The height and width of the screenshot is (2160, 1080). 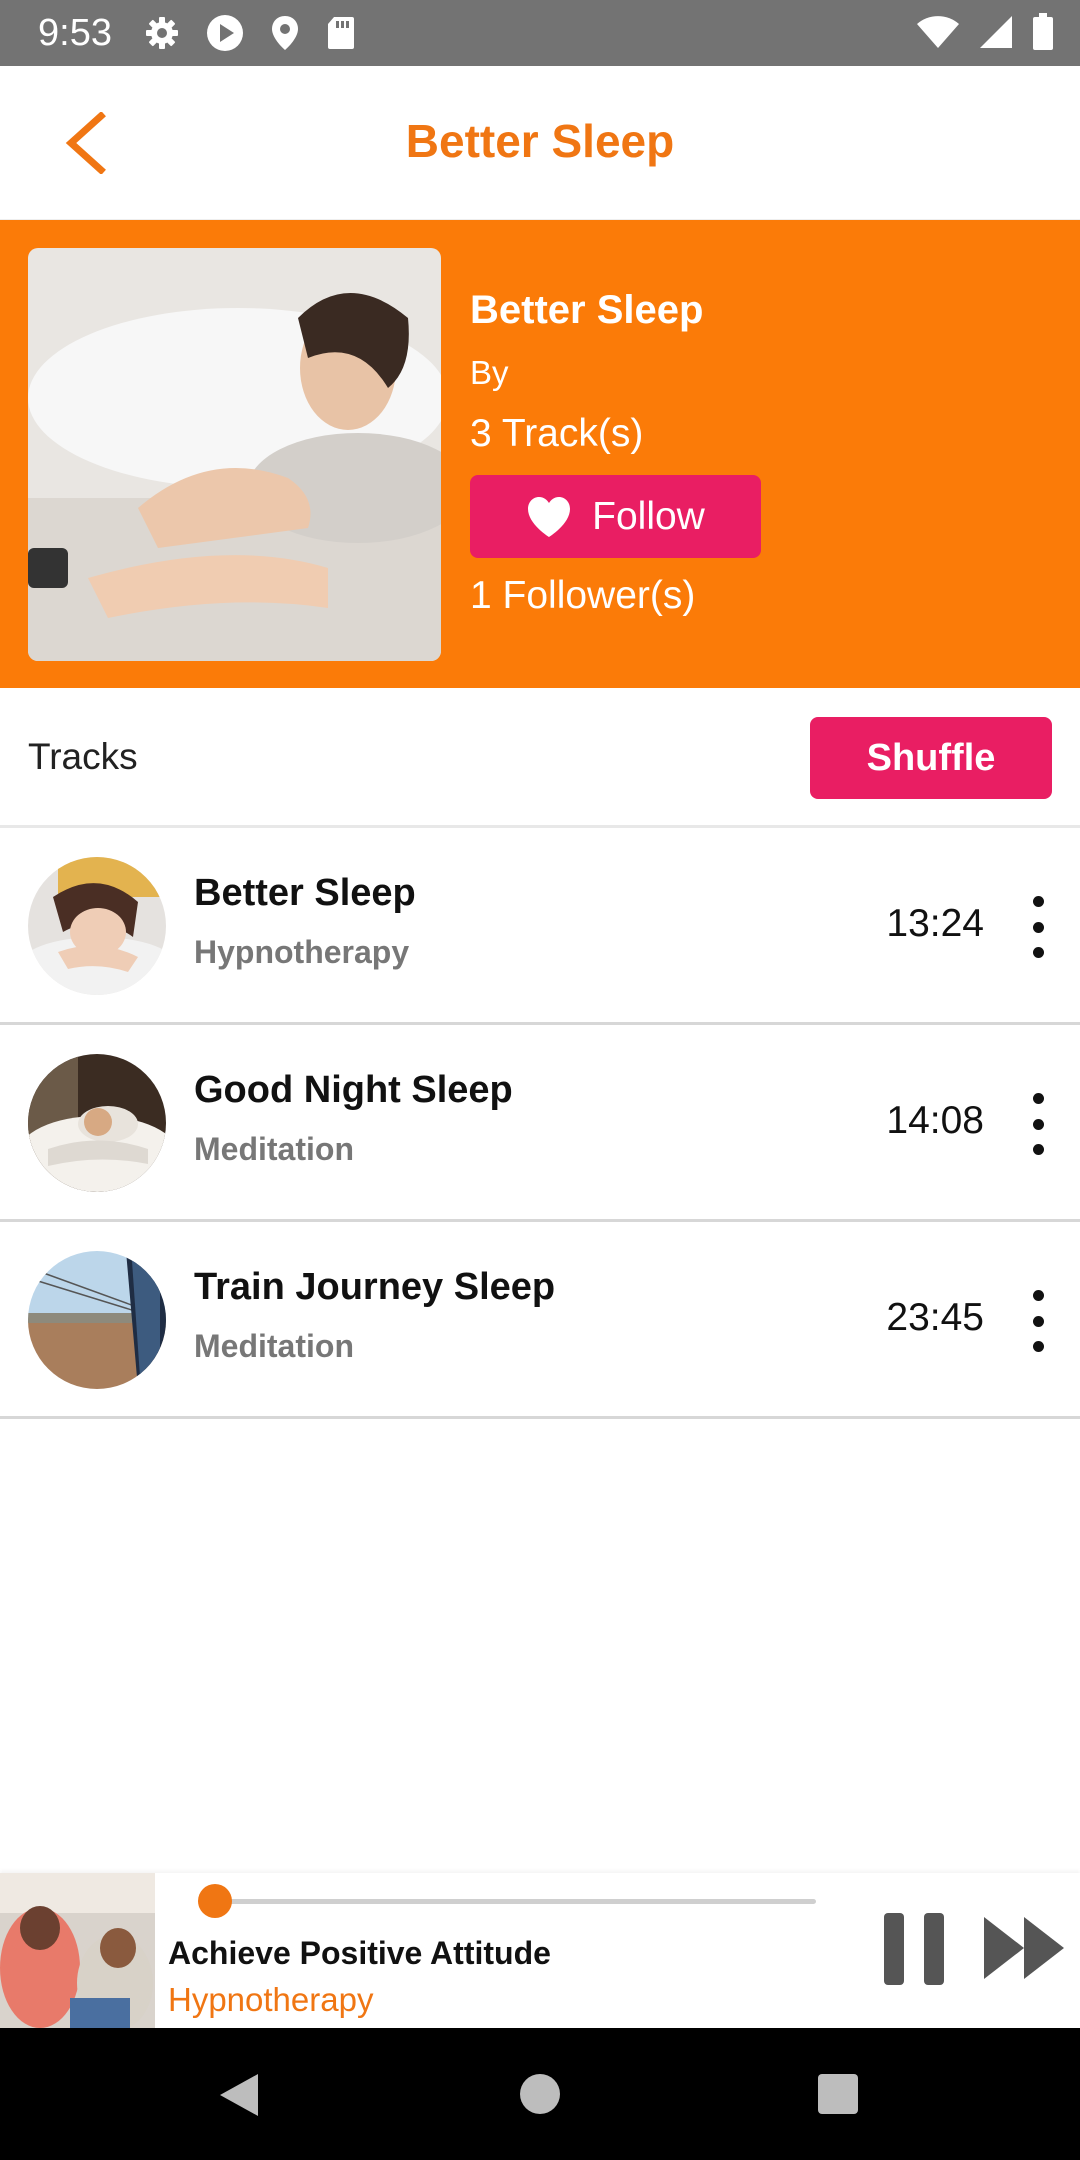 What do you see at coordinates (648, 516) in the screenshot?
I see `follow-label: Follow` at bounding box center [648, 516].